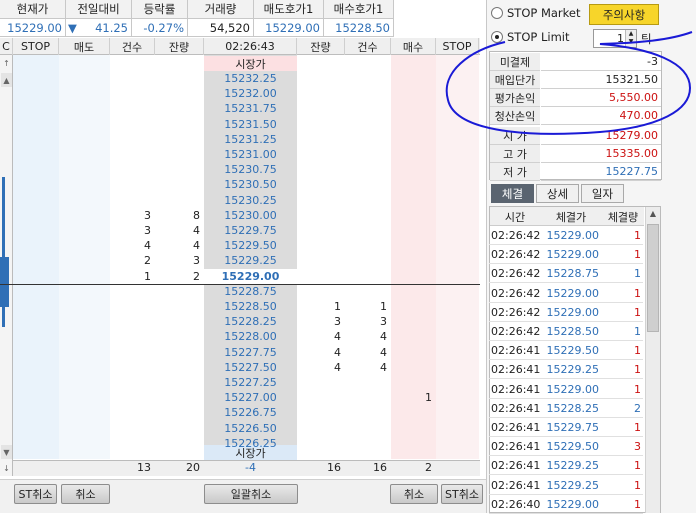  Describe the element at coordinates (573, 331) in the screenshot. I see `trade-price: 15228.50` at that location.